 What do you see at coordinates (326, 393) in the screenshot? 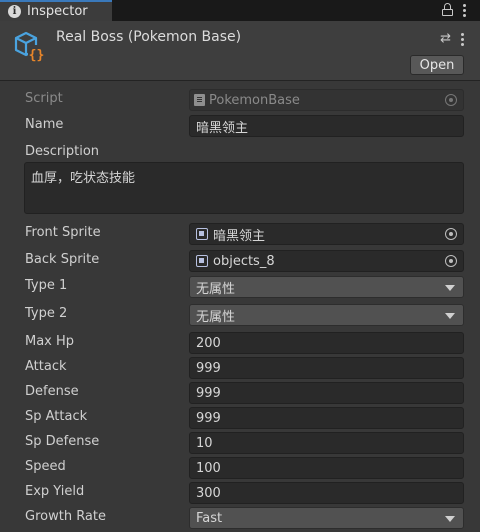
I see `defense-input: 999` at bounding box center [326, 393].